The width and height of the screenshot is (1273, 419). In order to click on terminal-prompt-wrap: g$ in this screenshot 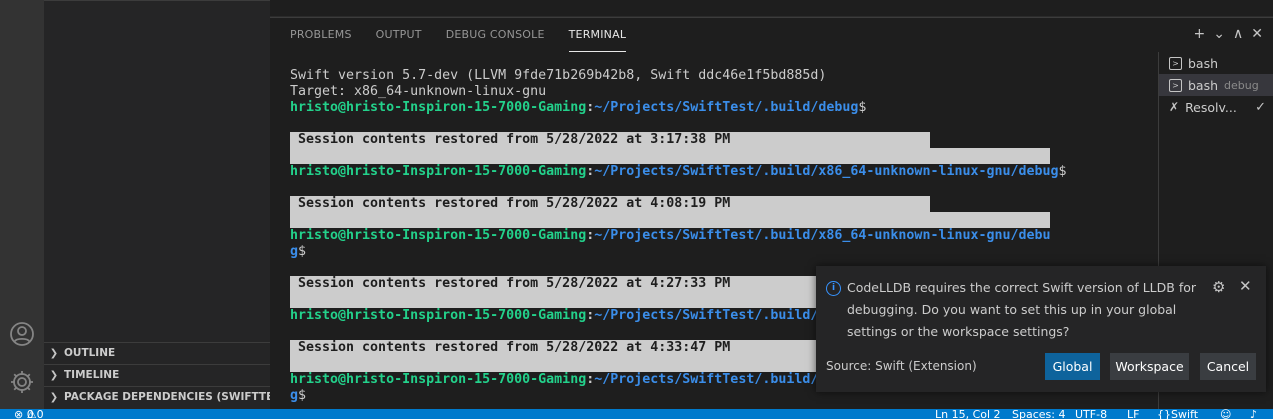, I will do `click(720, 252)`.